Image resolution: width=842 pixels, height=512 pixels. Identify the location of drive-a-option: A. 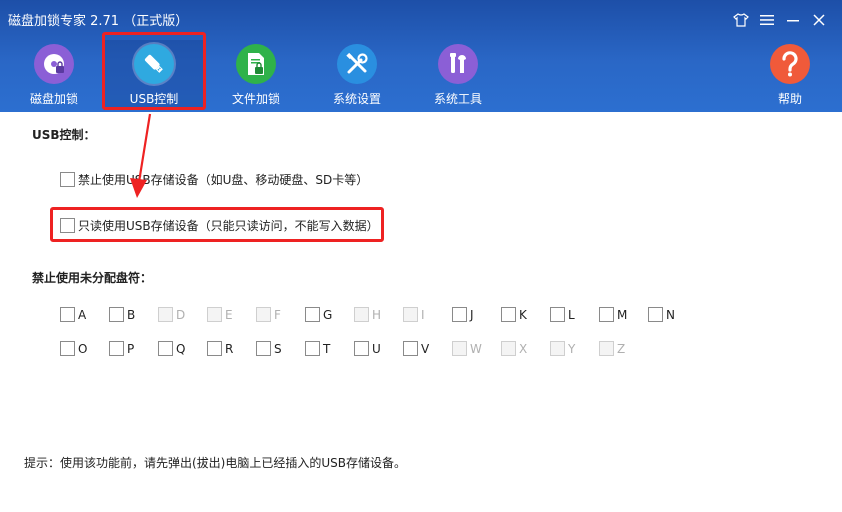
(73, 314).